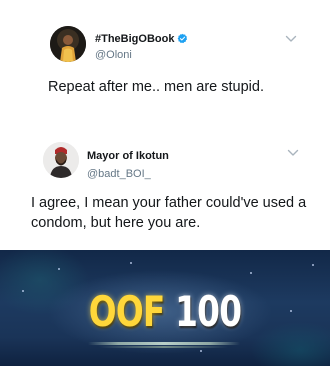 Image resolution: width=330 pixels, height=366 pixels. What do you see at coordinates (119, 174) in the screenshot?
I see `handle: @badt_BOI_` at bounding box center [119, 174].